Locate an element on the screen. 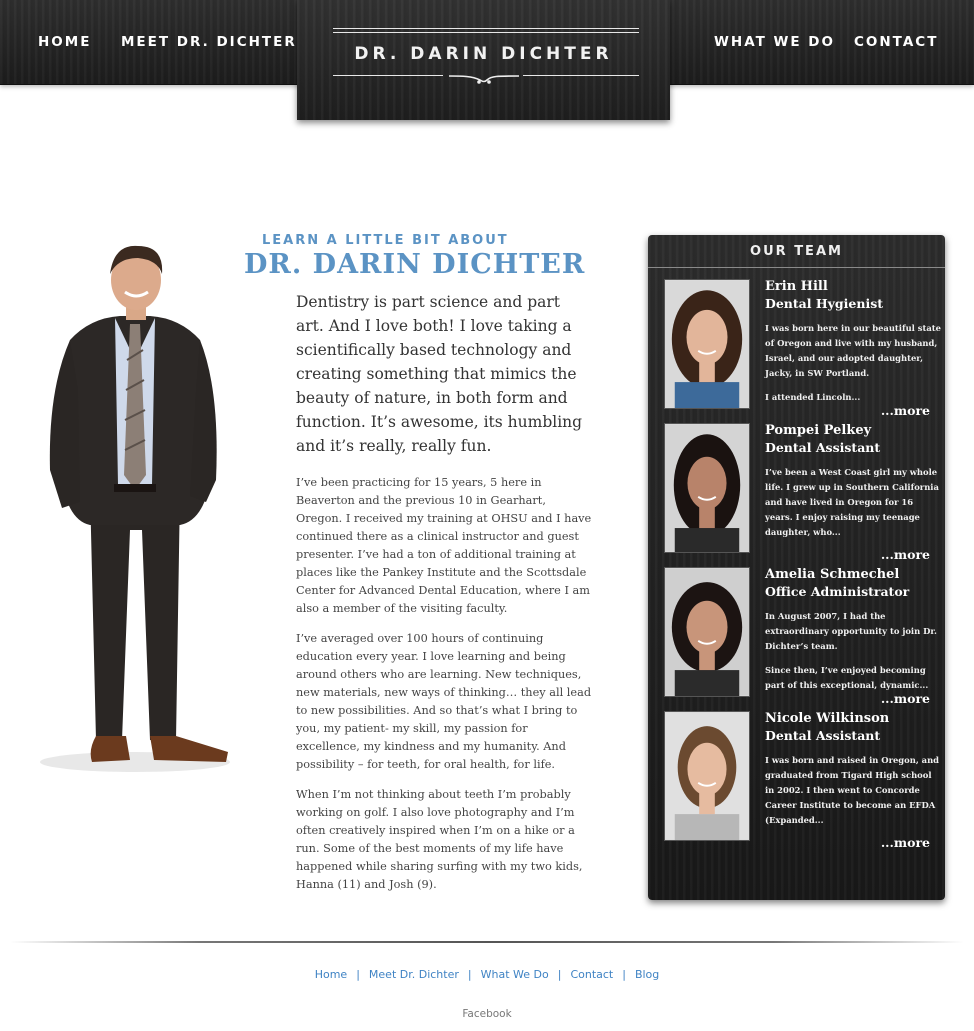  team-member-name: Erin Hill is located at coordinates (796, 286).